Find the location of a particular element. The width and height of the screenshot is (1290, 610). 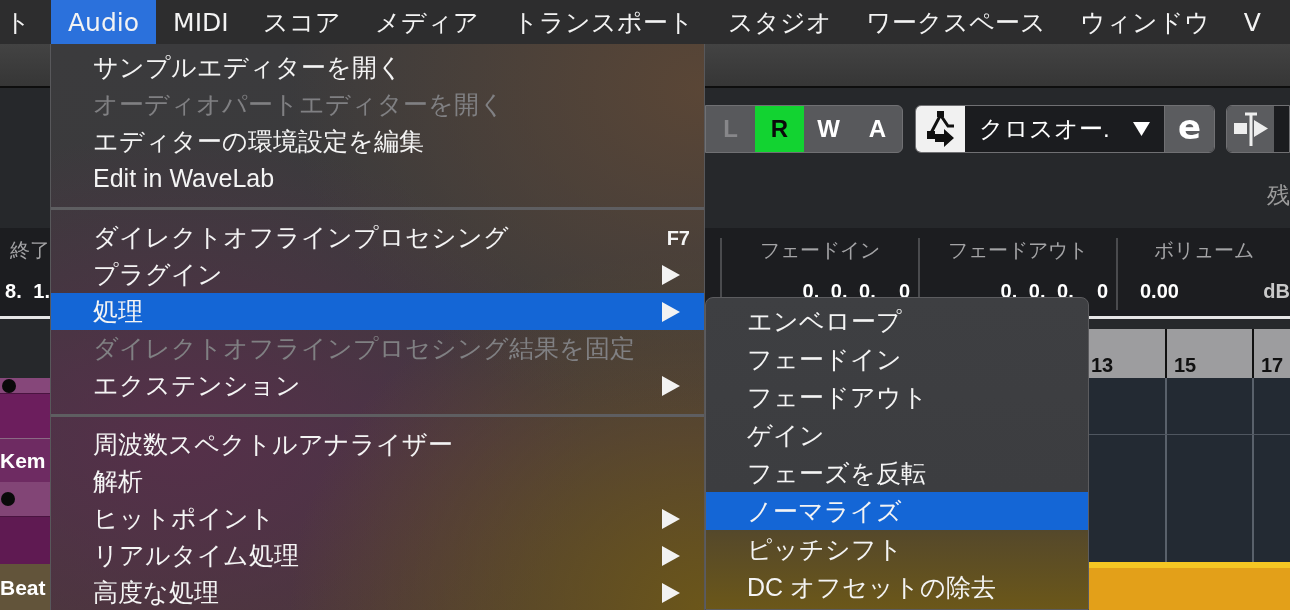

shortcut-label: F7 is located at coordinates (678, 237).